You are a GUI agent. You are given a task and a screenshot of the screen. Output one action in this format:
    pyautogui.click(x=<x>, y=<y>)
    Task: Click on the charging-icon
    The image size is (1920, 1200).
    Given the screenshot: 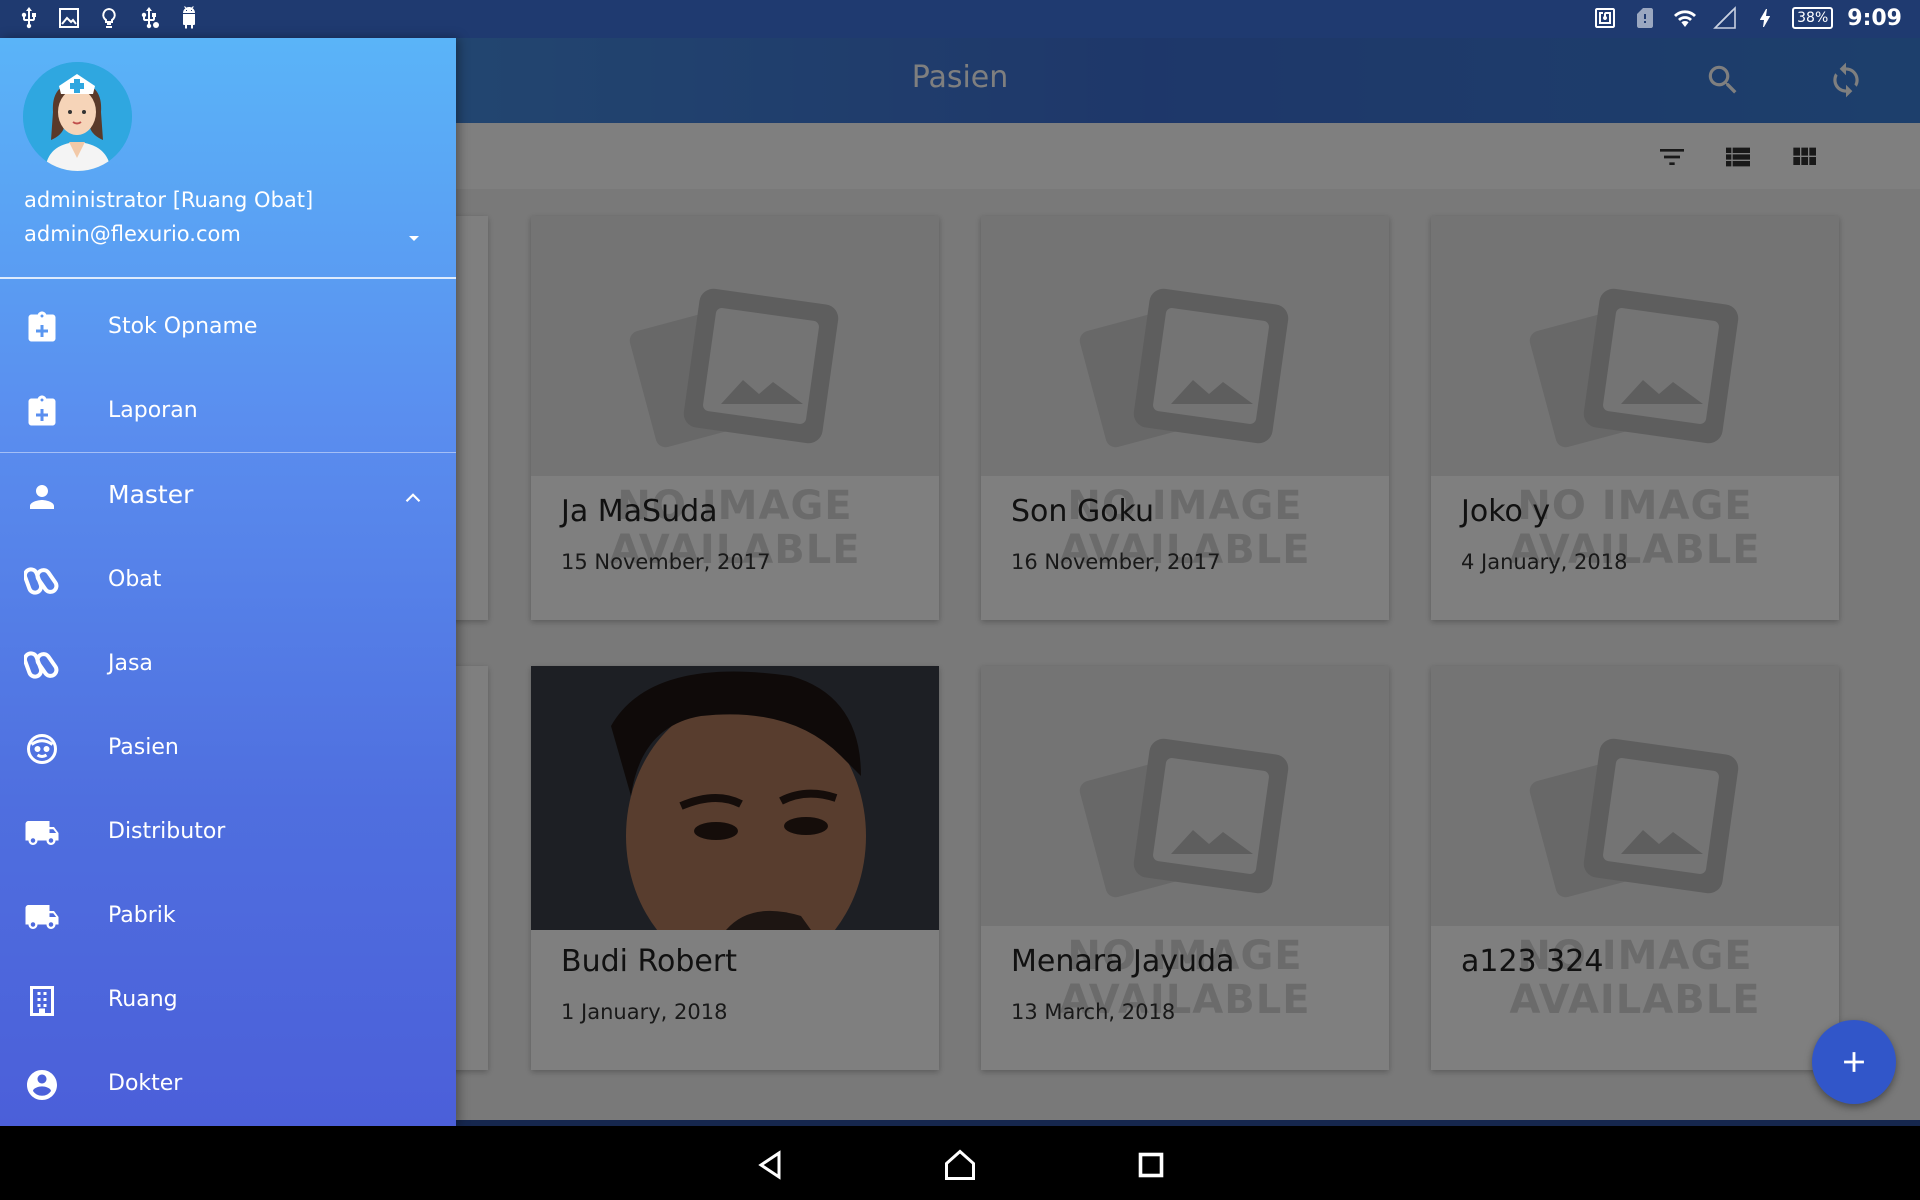 What is the action you would take?
    pyautogui.click(x=1765, y=18)
    